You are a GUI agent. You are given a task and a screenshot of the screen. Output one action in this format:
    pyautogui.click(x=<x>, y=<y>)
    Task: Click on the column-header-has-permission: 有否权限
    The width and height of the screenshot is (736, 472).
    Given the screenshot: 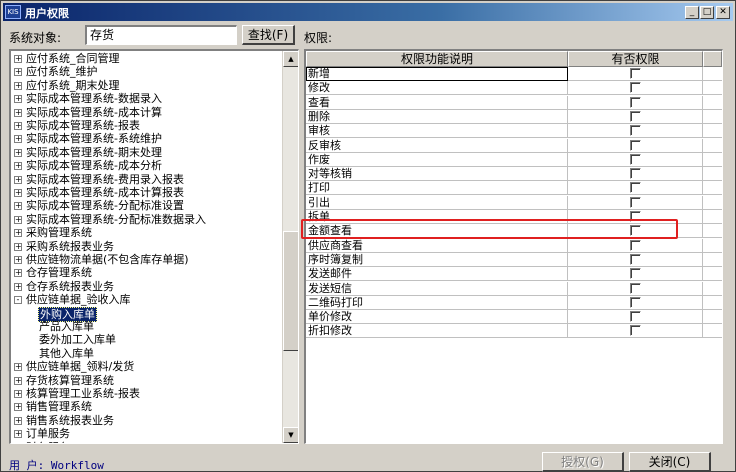 What is the action you would take?
    pyautogui.click(x=635, y=59)
    